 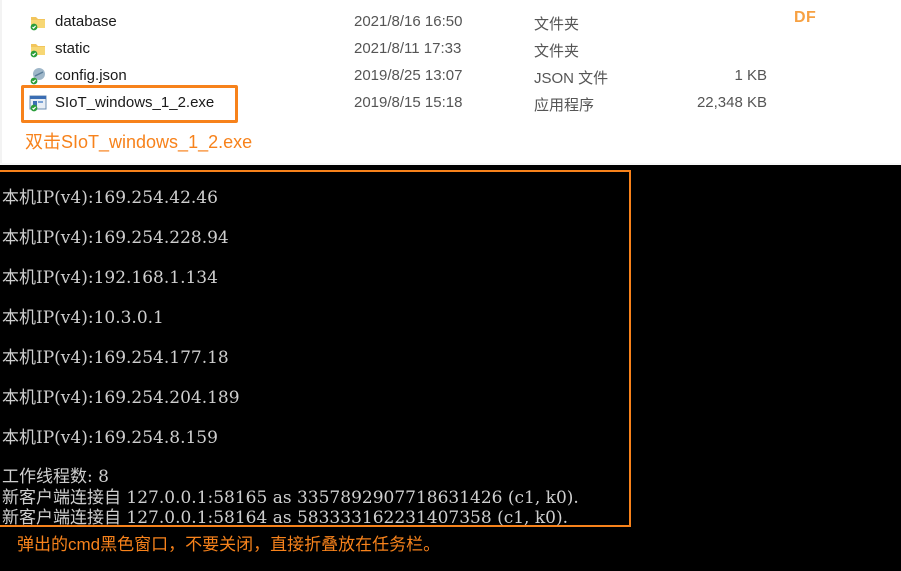 I want to click on file-row-database: database 2021/8/16 16:50 文件夹, so click(x=451, y=22).